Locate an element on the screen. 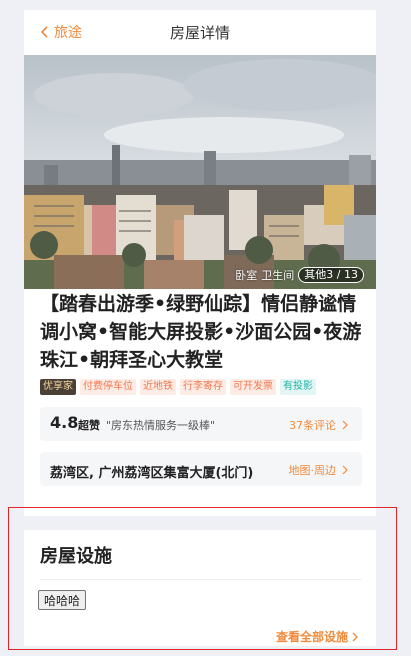  map-link: 地图·周边 is located at coordinates (319, 470).